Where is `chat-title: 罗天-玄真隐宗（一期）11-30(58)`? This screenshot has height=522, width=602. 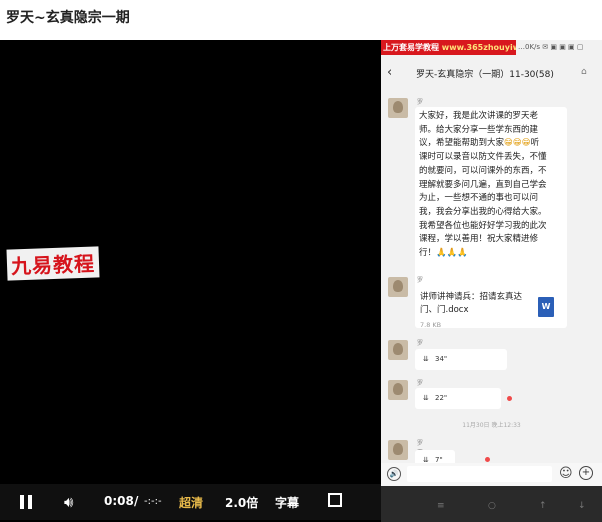
chat-title: 罗天-玄真隐宗（一期）11-30(58) is located at coordinates (485, 75).